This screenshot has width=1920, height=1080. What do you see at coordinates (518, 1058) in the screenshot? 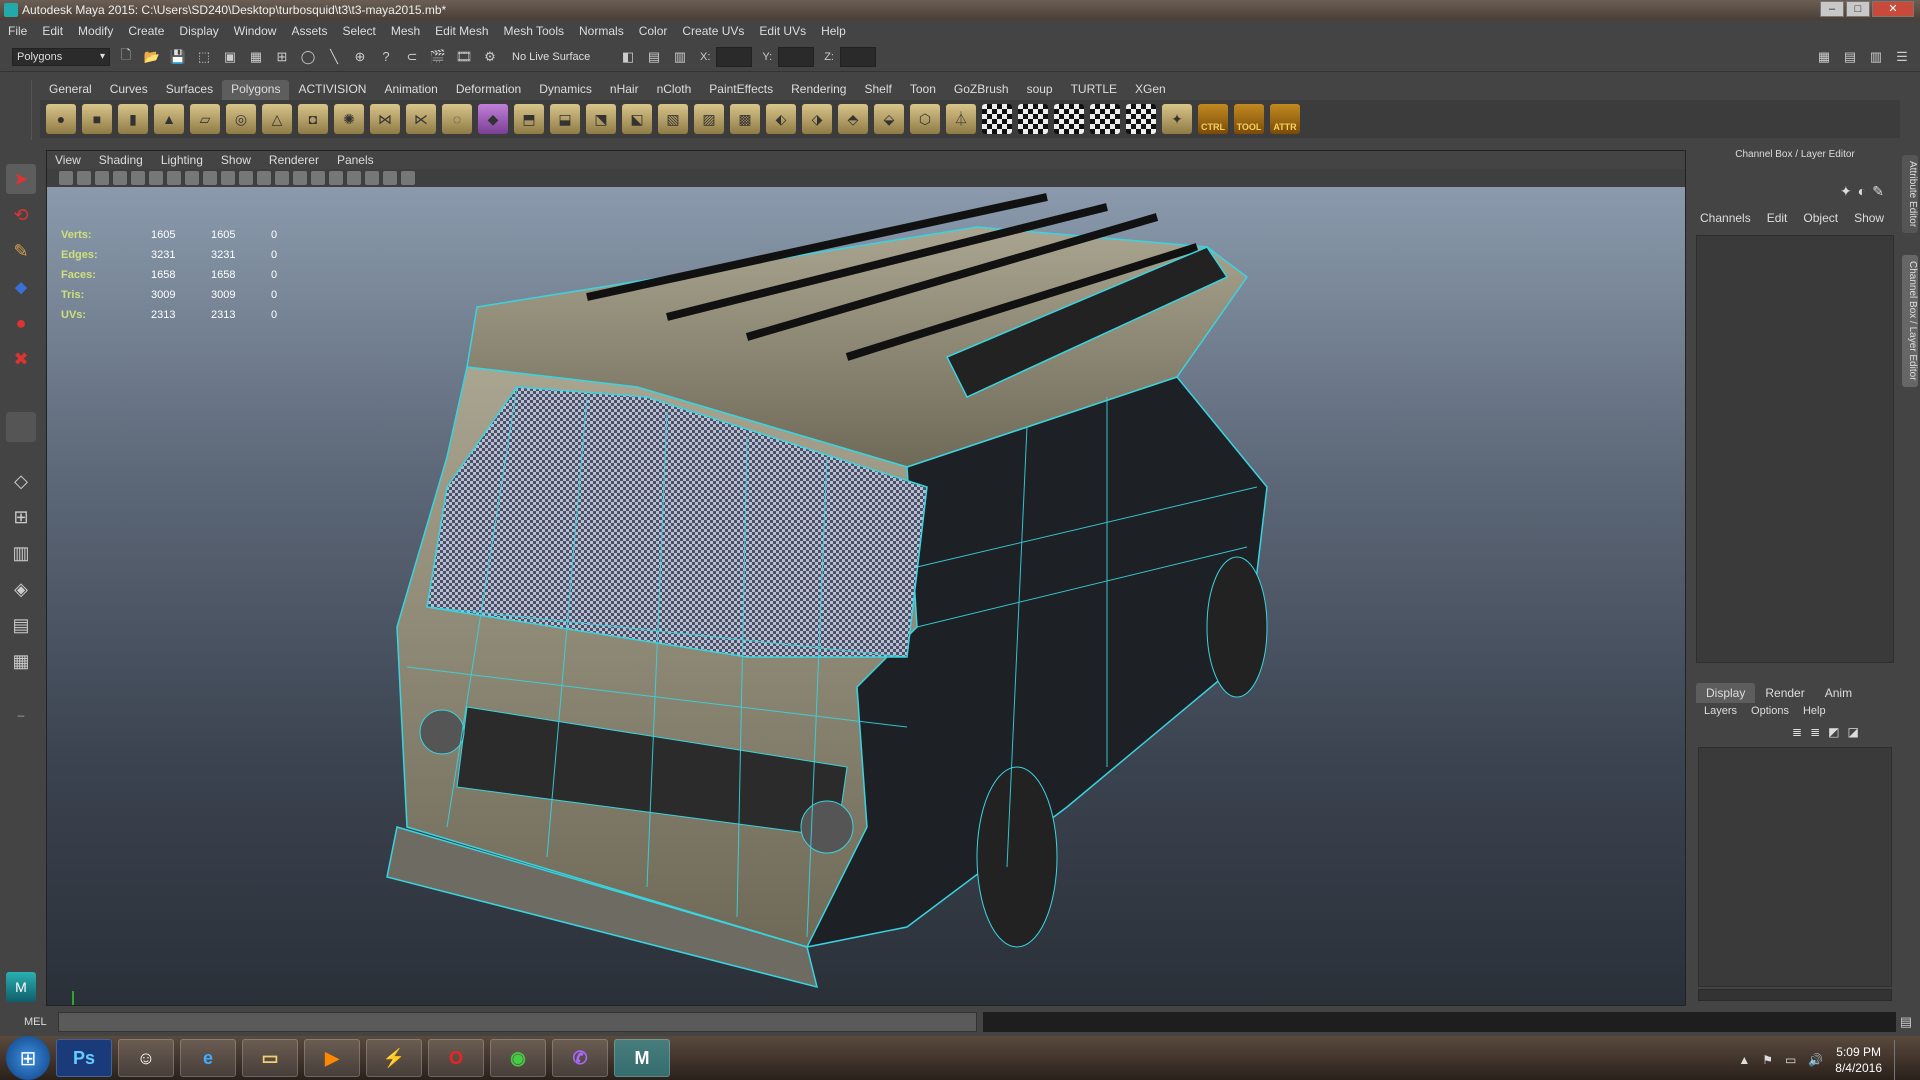
I see `chrome-task: ◉` at bounding box center [518, 1058].